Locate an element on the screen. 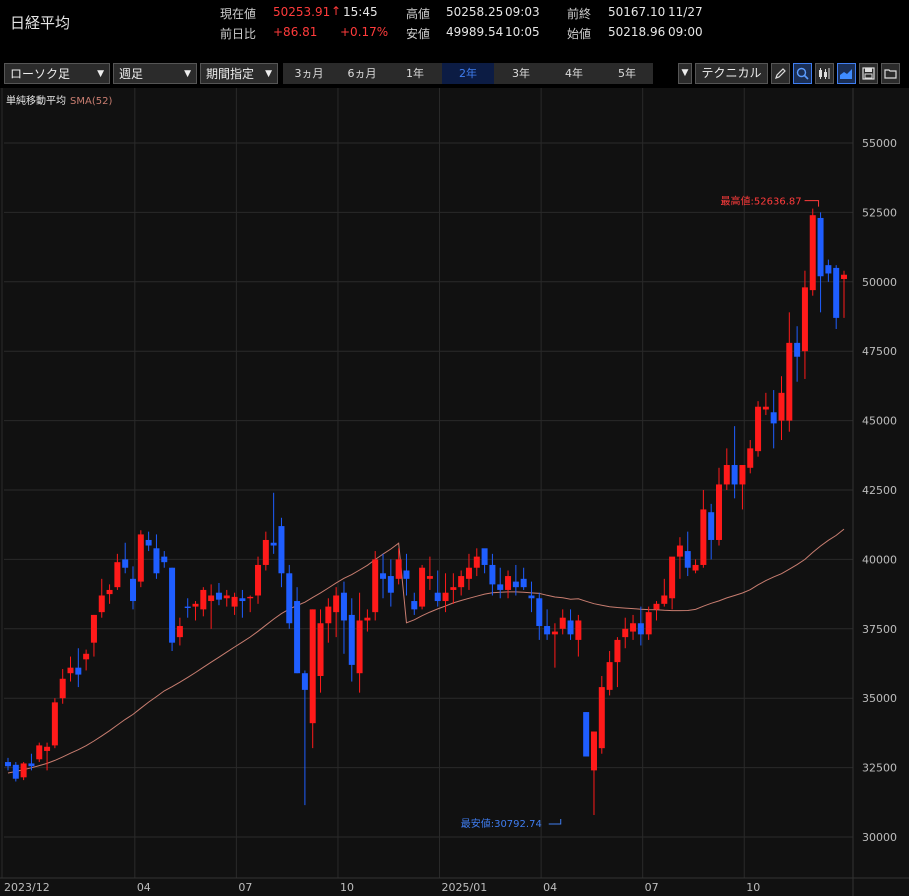 This screenshot has height=896, width=909. open-label: 始値 is located at coordinates (579, 34).